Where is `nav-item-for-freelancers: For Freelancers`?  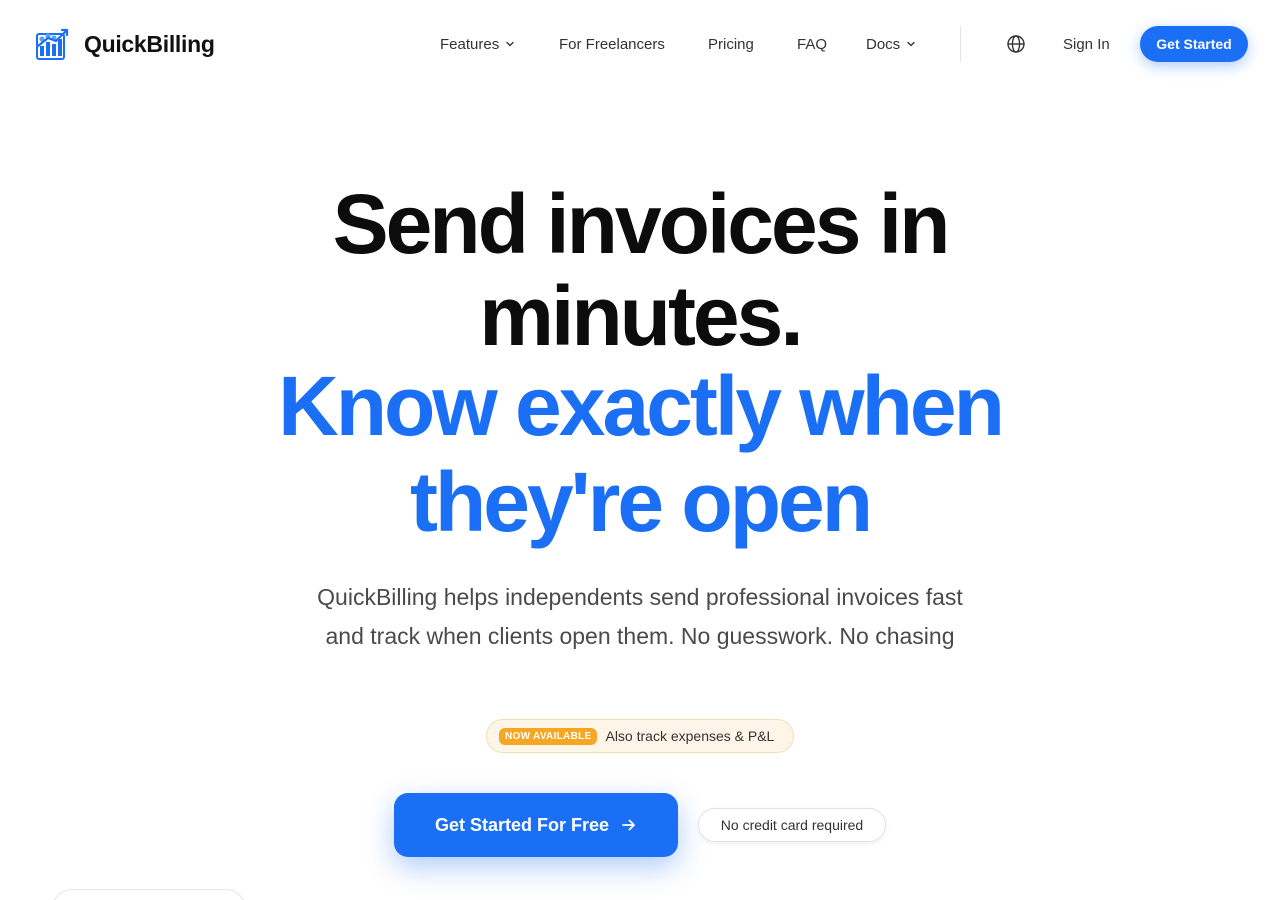 nav-item-for-freelancers: For Freelancers is located at coordinates (612, 44).